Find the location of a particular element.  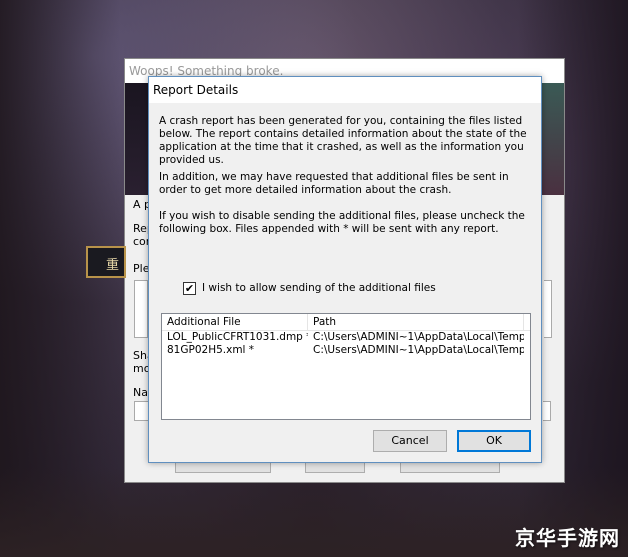

file-name-cell: 81GP02H5.xml * is located at coordinates (211, 350).